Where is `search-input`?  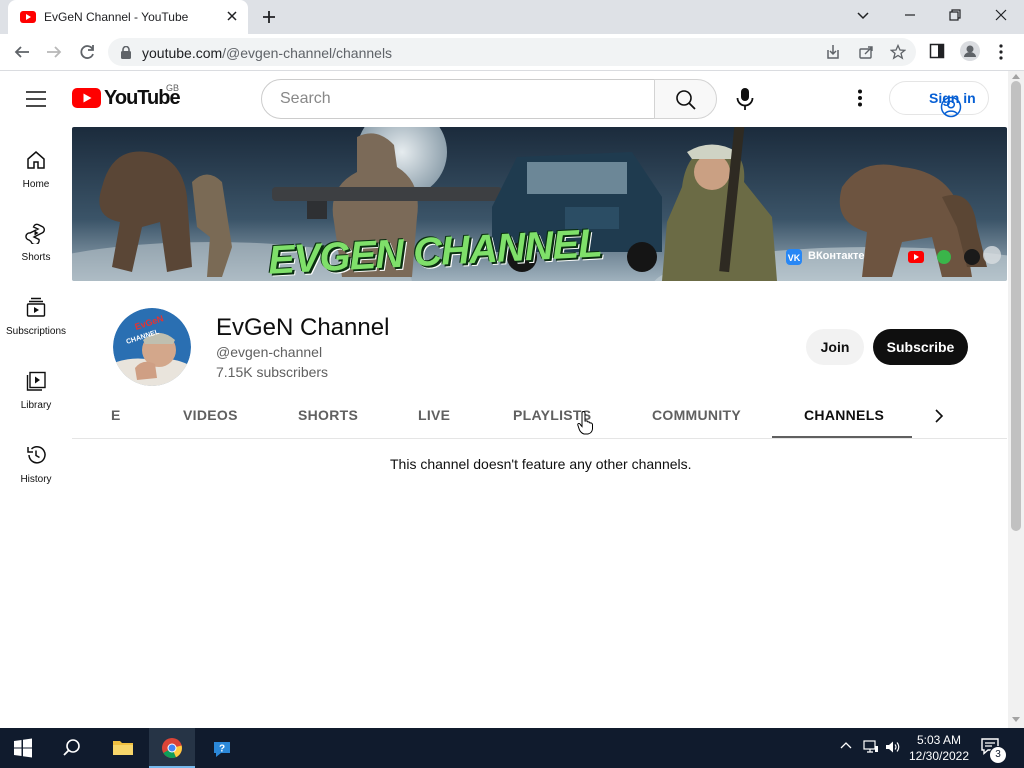 search-input is located at coordinates (460, 99).